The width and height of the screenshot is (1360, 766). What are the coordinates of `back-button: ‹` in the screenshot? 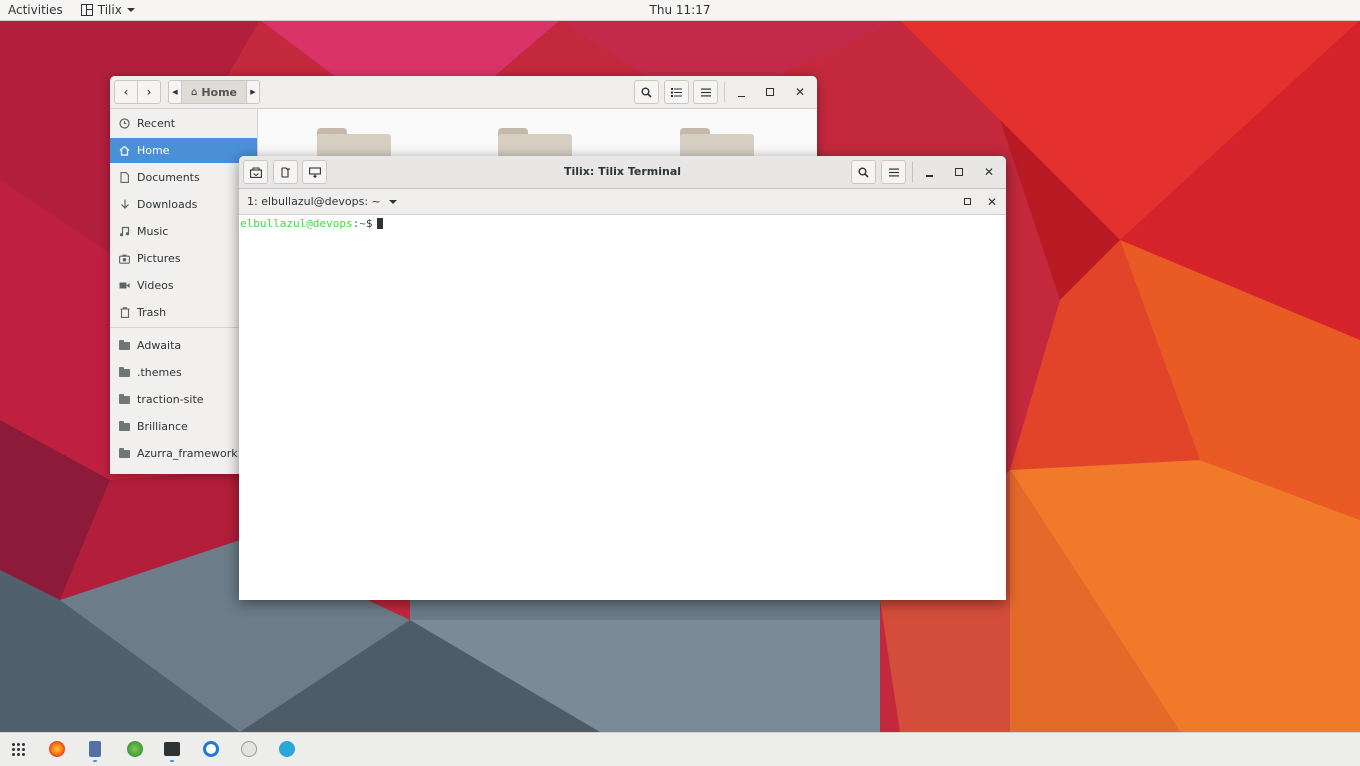 It's located at (126, 92).